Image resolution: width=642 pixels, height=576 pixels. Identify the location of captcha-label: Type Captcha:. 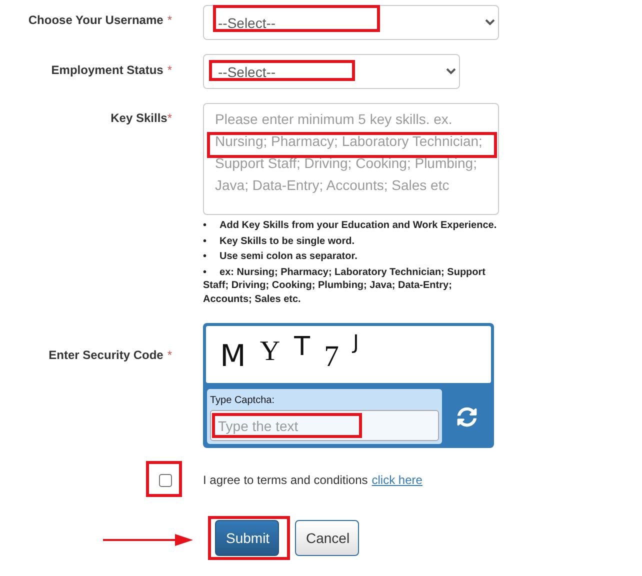
(243, 400).